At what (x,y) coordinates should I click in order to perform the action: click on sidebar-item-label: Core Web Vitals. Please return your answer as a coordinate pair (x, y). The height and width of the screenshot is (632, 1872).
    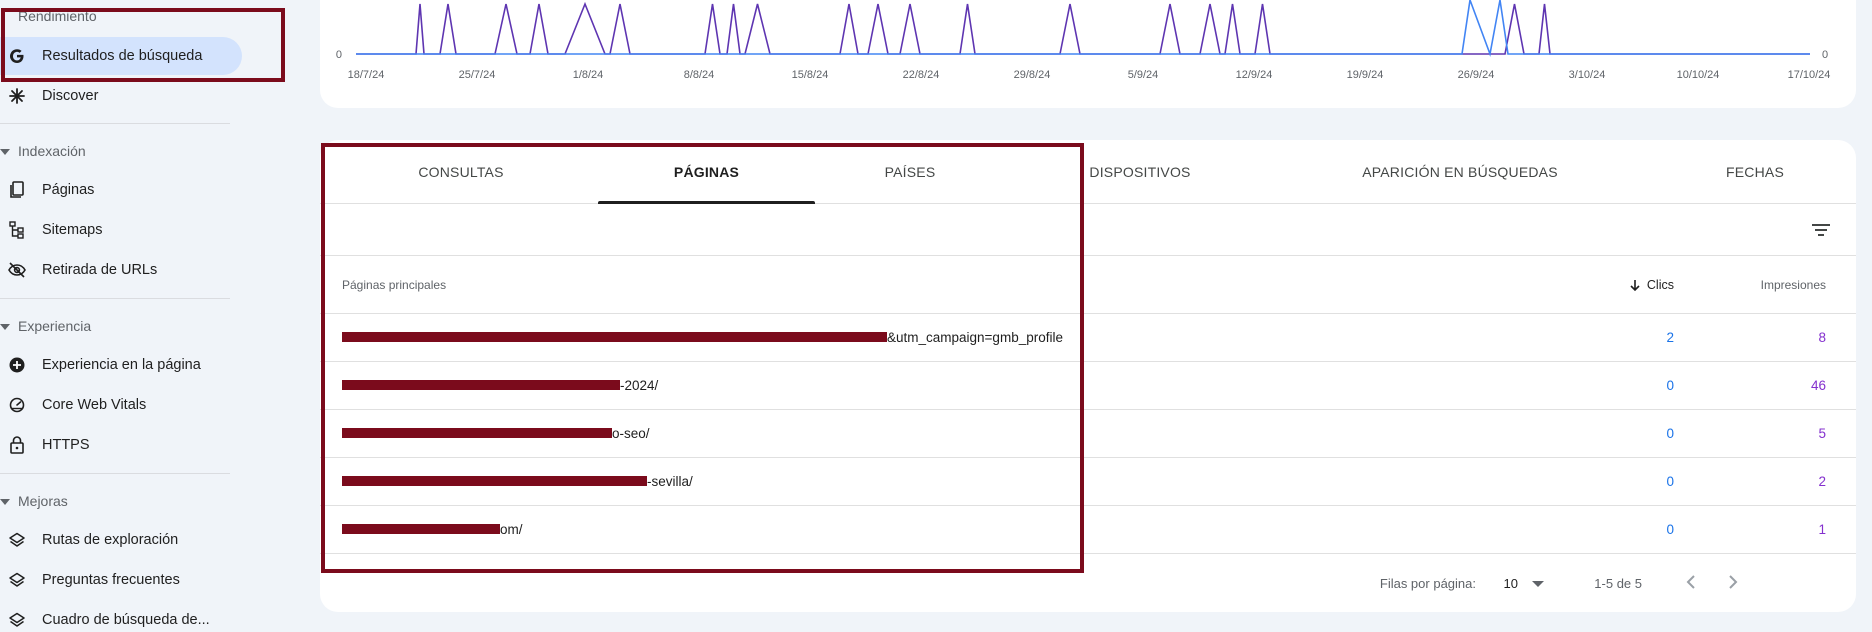
    Looking at the image, I should click on (94, 405).